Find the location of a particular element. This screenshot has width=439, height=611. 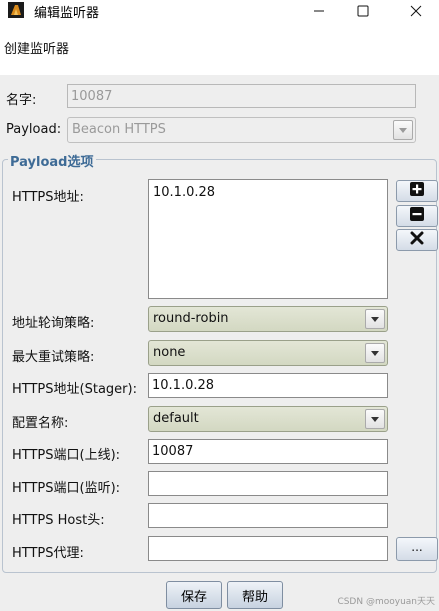

title-bar: 编辑监听器 is located at coordinates (219, 11).